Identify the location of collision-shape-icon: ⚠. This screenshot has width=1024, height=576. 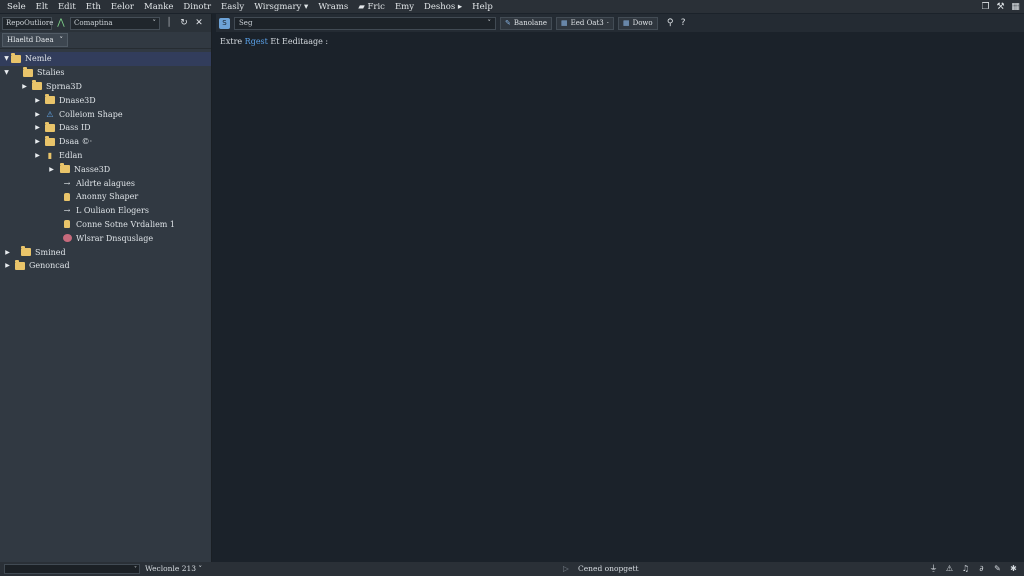
(50, 114).